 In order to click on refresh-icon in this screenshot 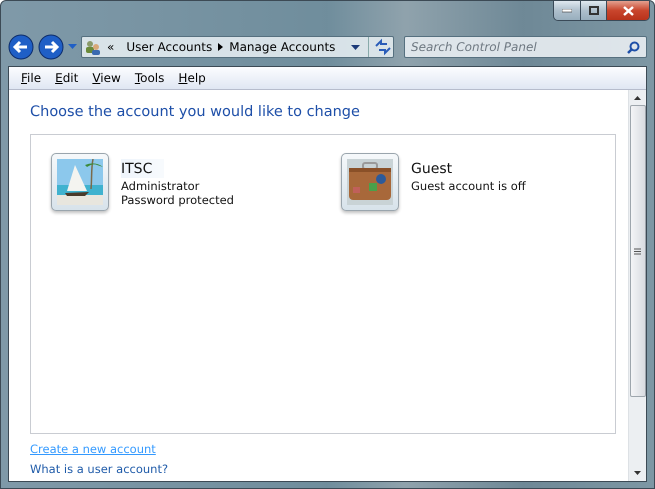, I will do `click(380, 47)`.